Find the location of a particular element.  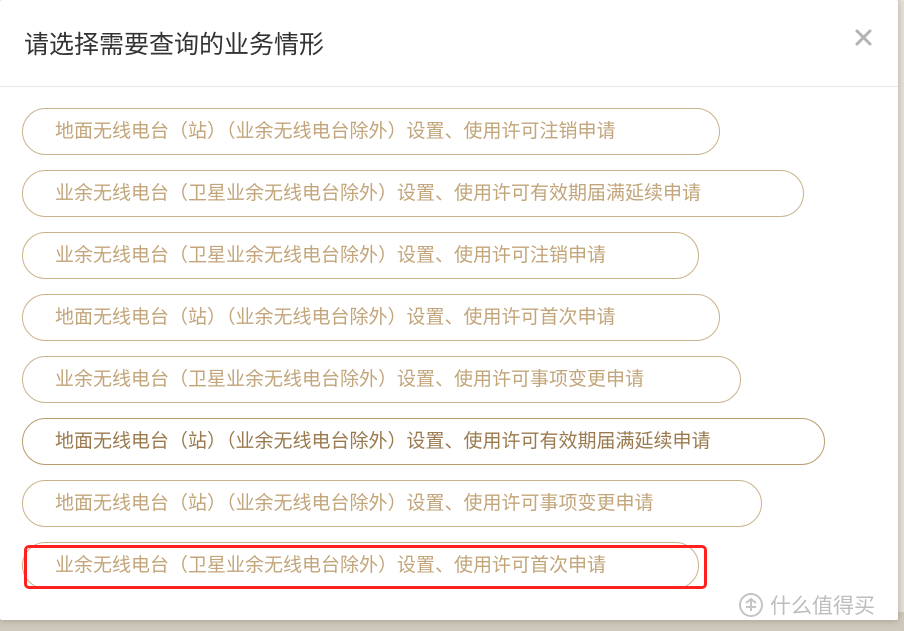

business-option-ground-station-renewal: 地面无线电台（站）（业余无线电台除外）设置、使用许可有效期届满延续申请 is located at coordinates (423, 441).